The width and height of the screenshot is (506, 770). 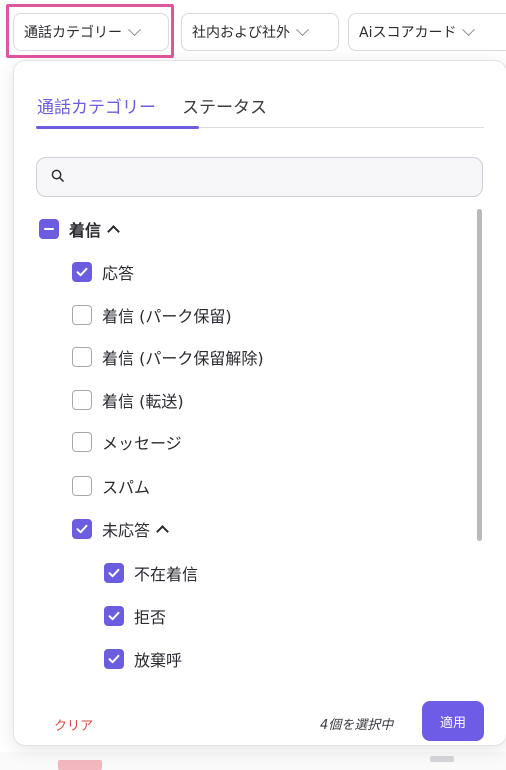 I want to click on list-item-missed: 不在着信, so click(x=151, y=573).